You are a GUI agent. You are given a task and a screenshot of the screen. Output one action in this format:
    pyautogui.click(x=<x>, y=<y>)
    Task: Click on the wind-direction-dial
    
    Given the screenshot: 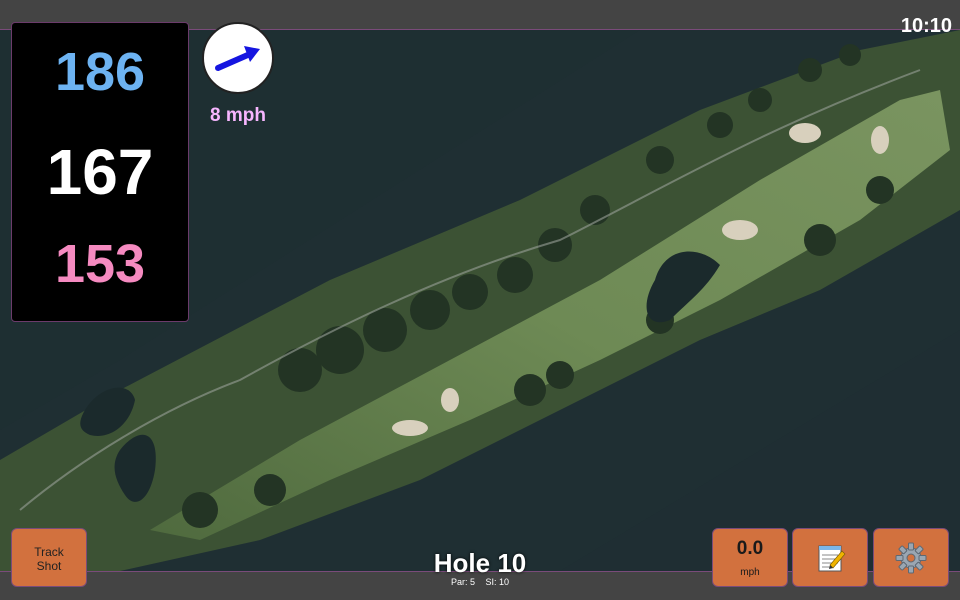 What is the action you would take?
    pyautogui.click(x=238, y=58)
    